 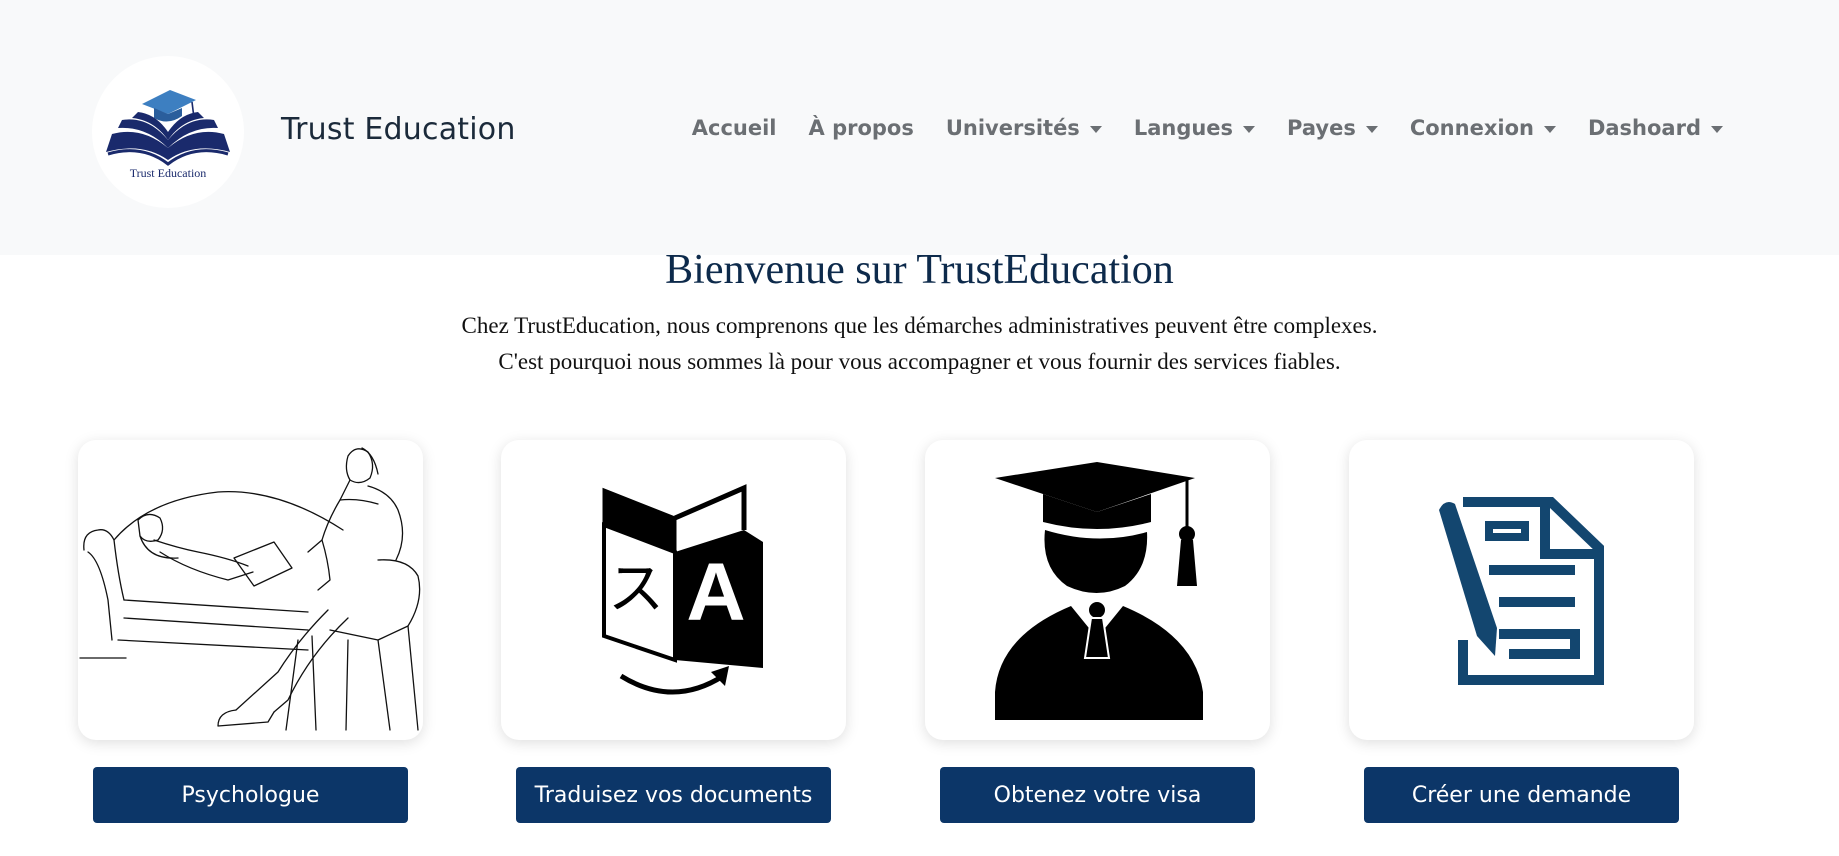 I want to click on nav-accueil: Accueil, so click(x=734, y=128).